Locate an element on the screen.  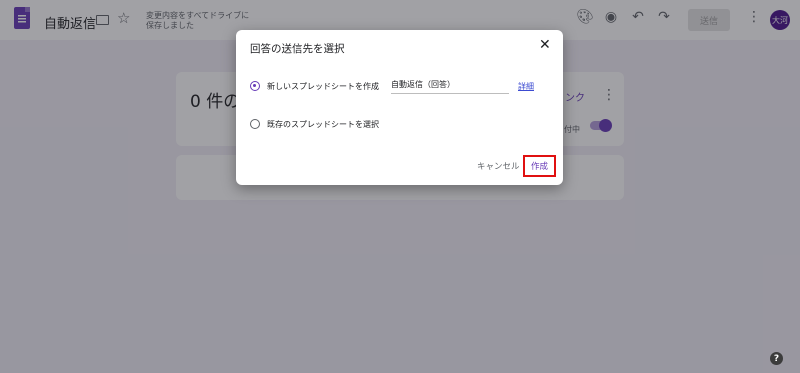
cancel-button: キャンセル is located at coordinates (498, 166).